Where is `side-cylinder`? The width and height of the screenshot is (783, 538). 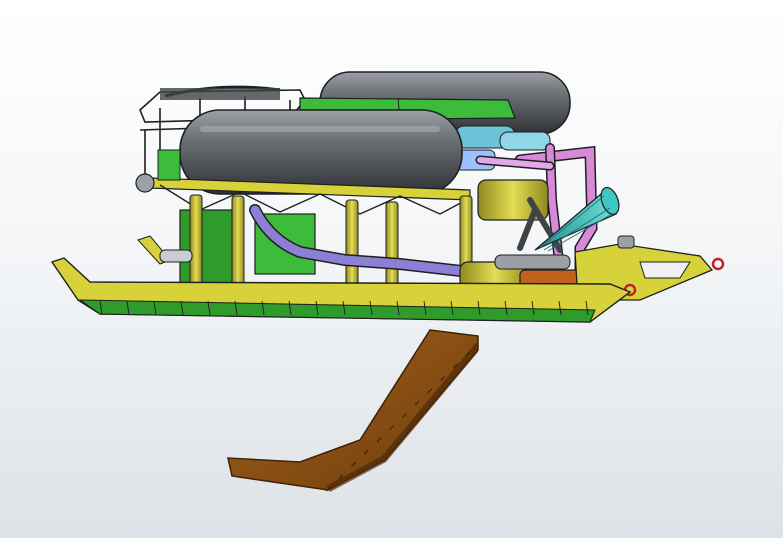
side-cylinder is located at coordinates (176, 256).